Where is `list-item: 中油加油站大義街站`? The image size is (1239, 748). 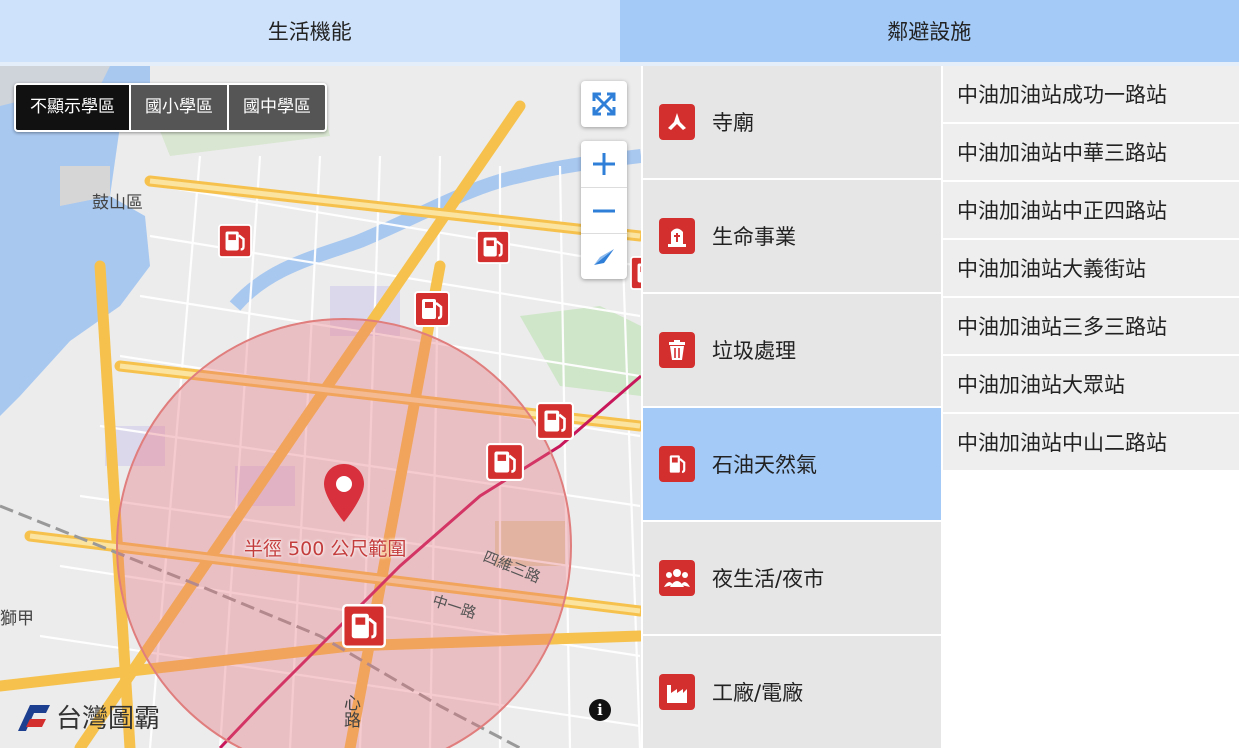 list-item: 中油加油站大義街站 is located at coordinates (1091, 268).